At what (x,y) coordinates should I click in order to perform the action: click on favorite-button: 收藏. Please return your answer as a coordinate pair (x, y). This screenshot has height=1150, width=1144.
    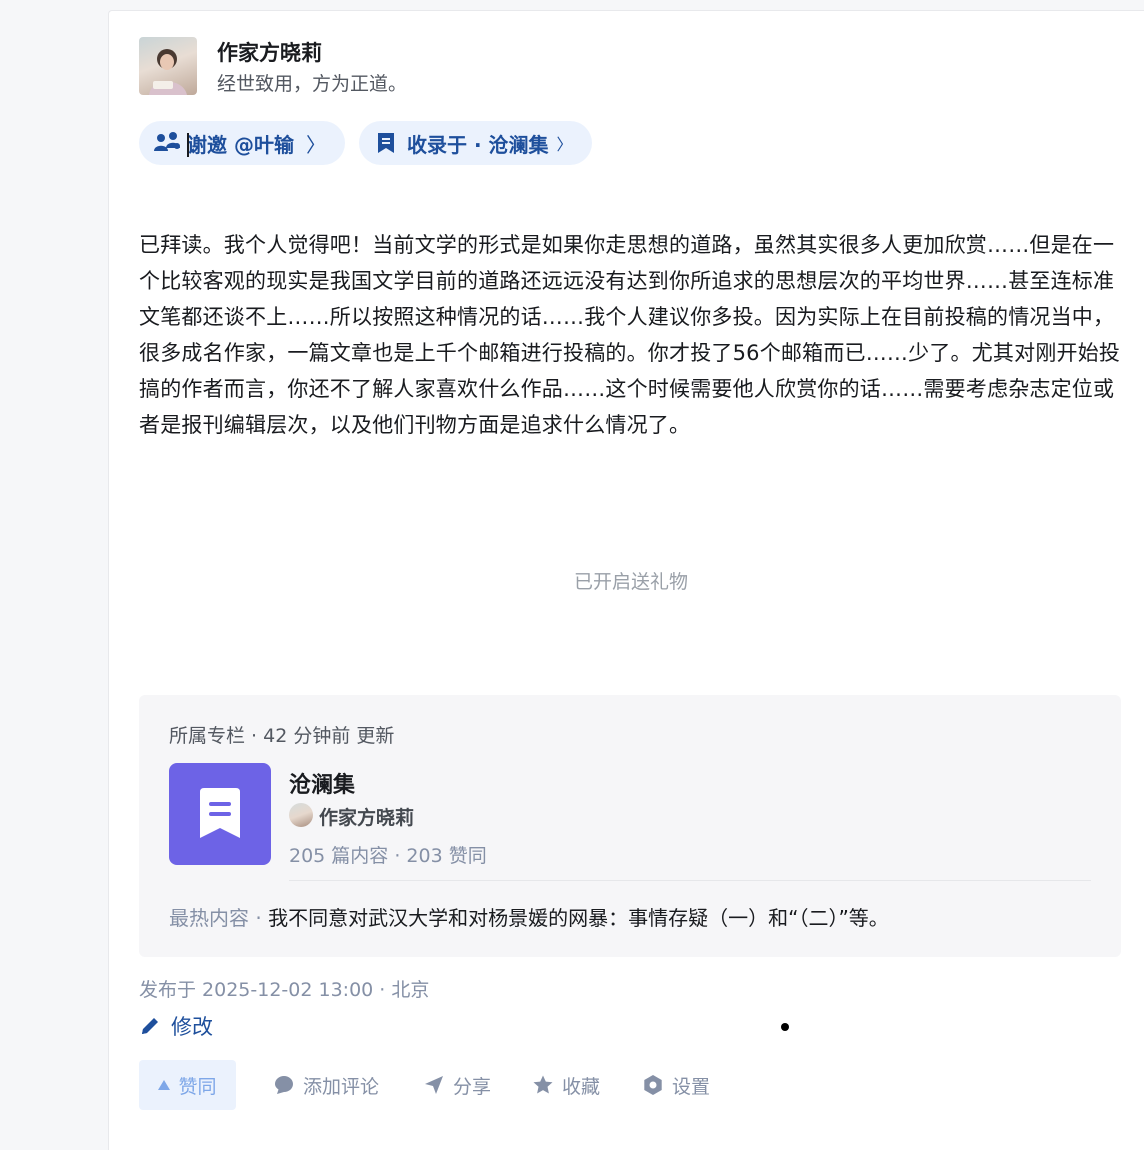
    Looking at the image, I should click on (566, 1085).